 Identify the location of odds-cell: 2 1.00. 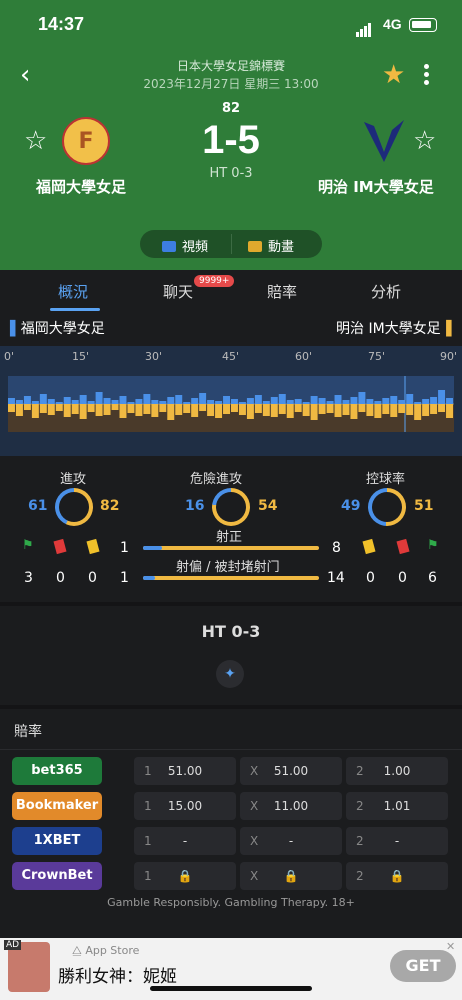
(397, 771).